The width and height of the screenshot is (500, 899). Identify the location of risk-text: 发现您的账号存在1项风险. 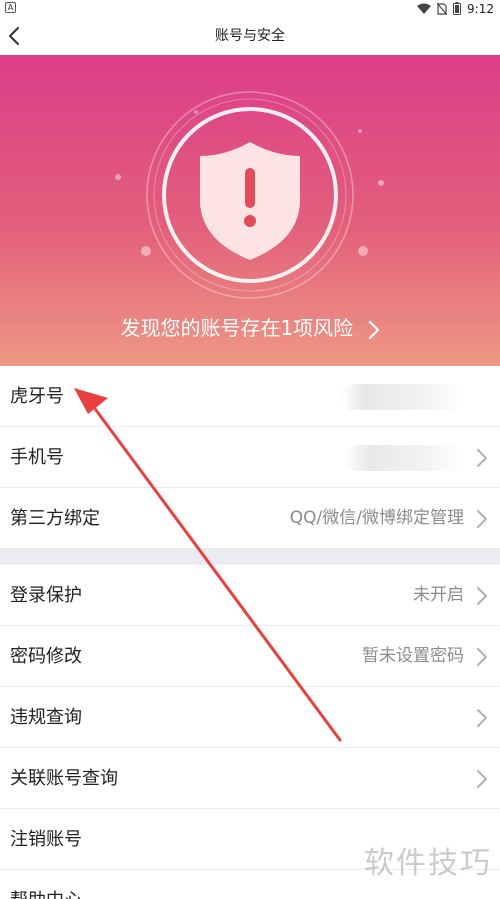
(237, 328).